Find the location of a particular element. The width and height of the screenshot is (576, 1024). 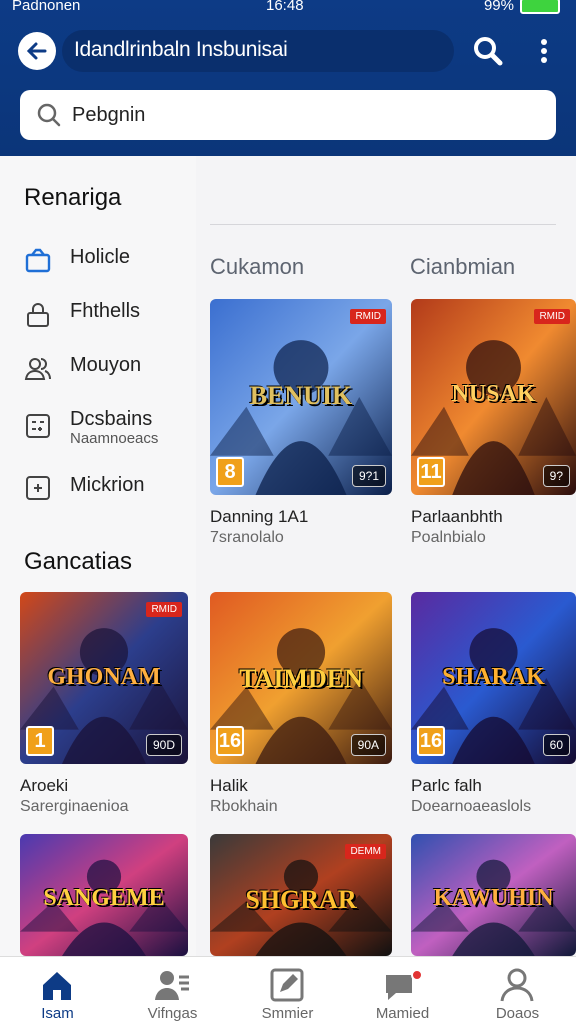

people-icon is located at coordinates (37, 369).